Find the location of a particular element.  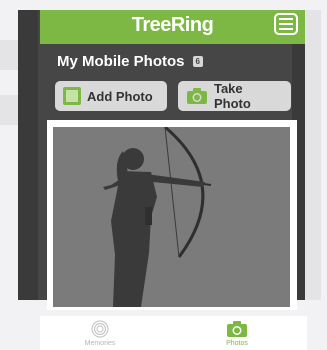

page-title-row: My Mobile Photos 6 is located at coordinates (130, 61).